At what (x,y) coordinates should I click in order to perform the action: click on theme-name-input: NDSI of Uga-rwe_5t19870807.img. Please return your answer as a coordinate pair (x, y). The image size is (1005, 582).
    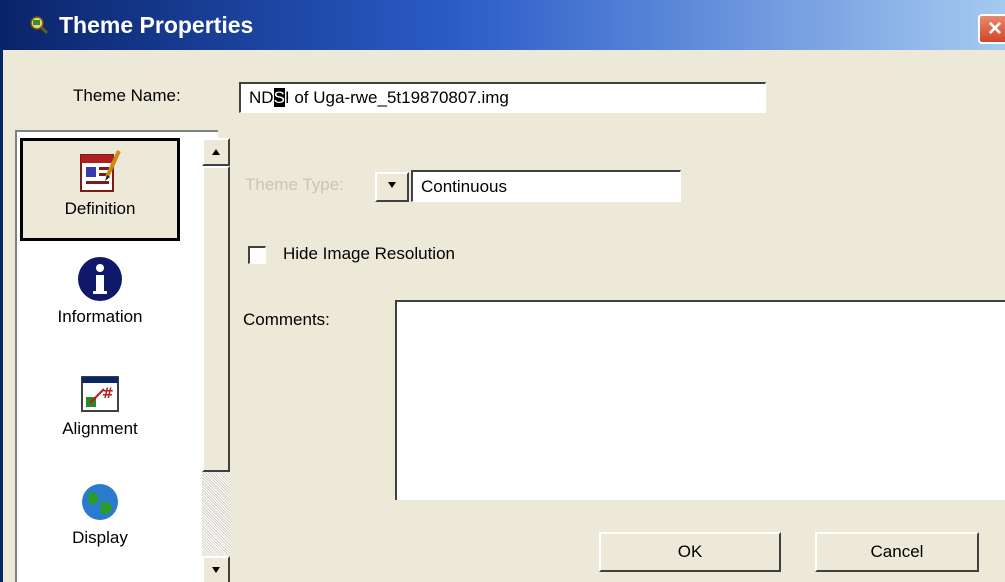
    Looking at the image, I should click on (502, 97).